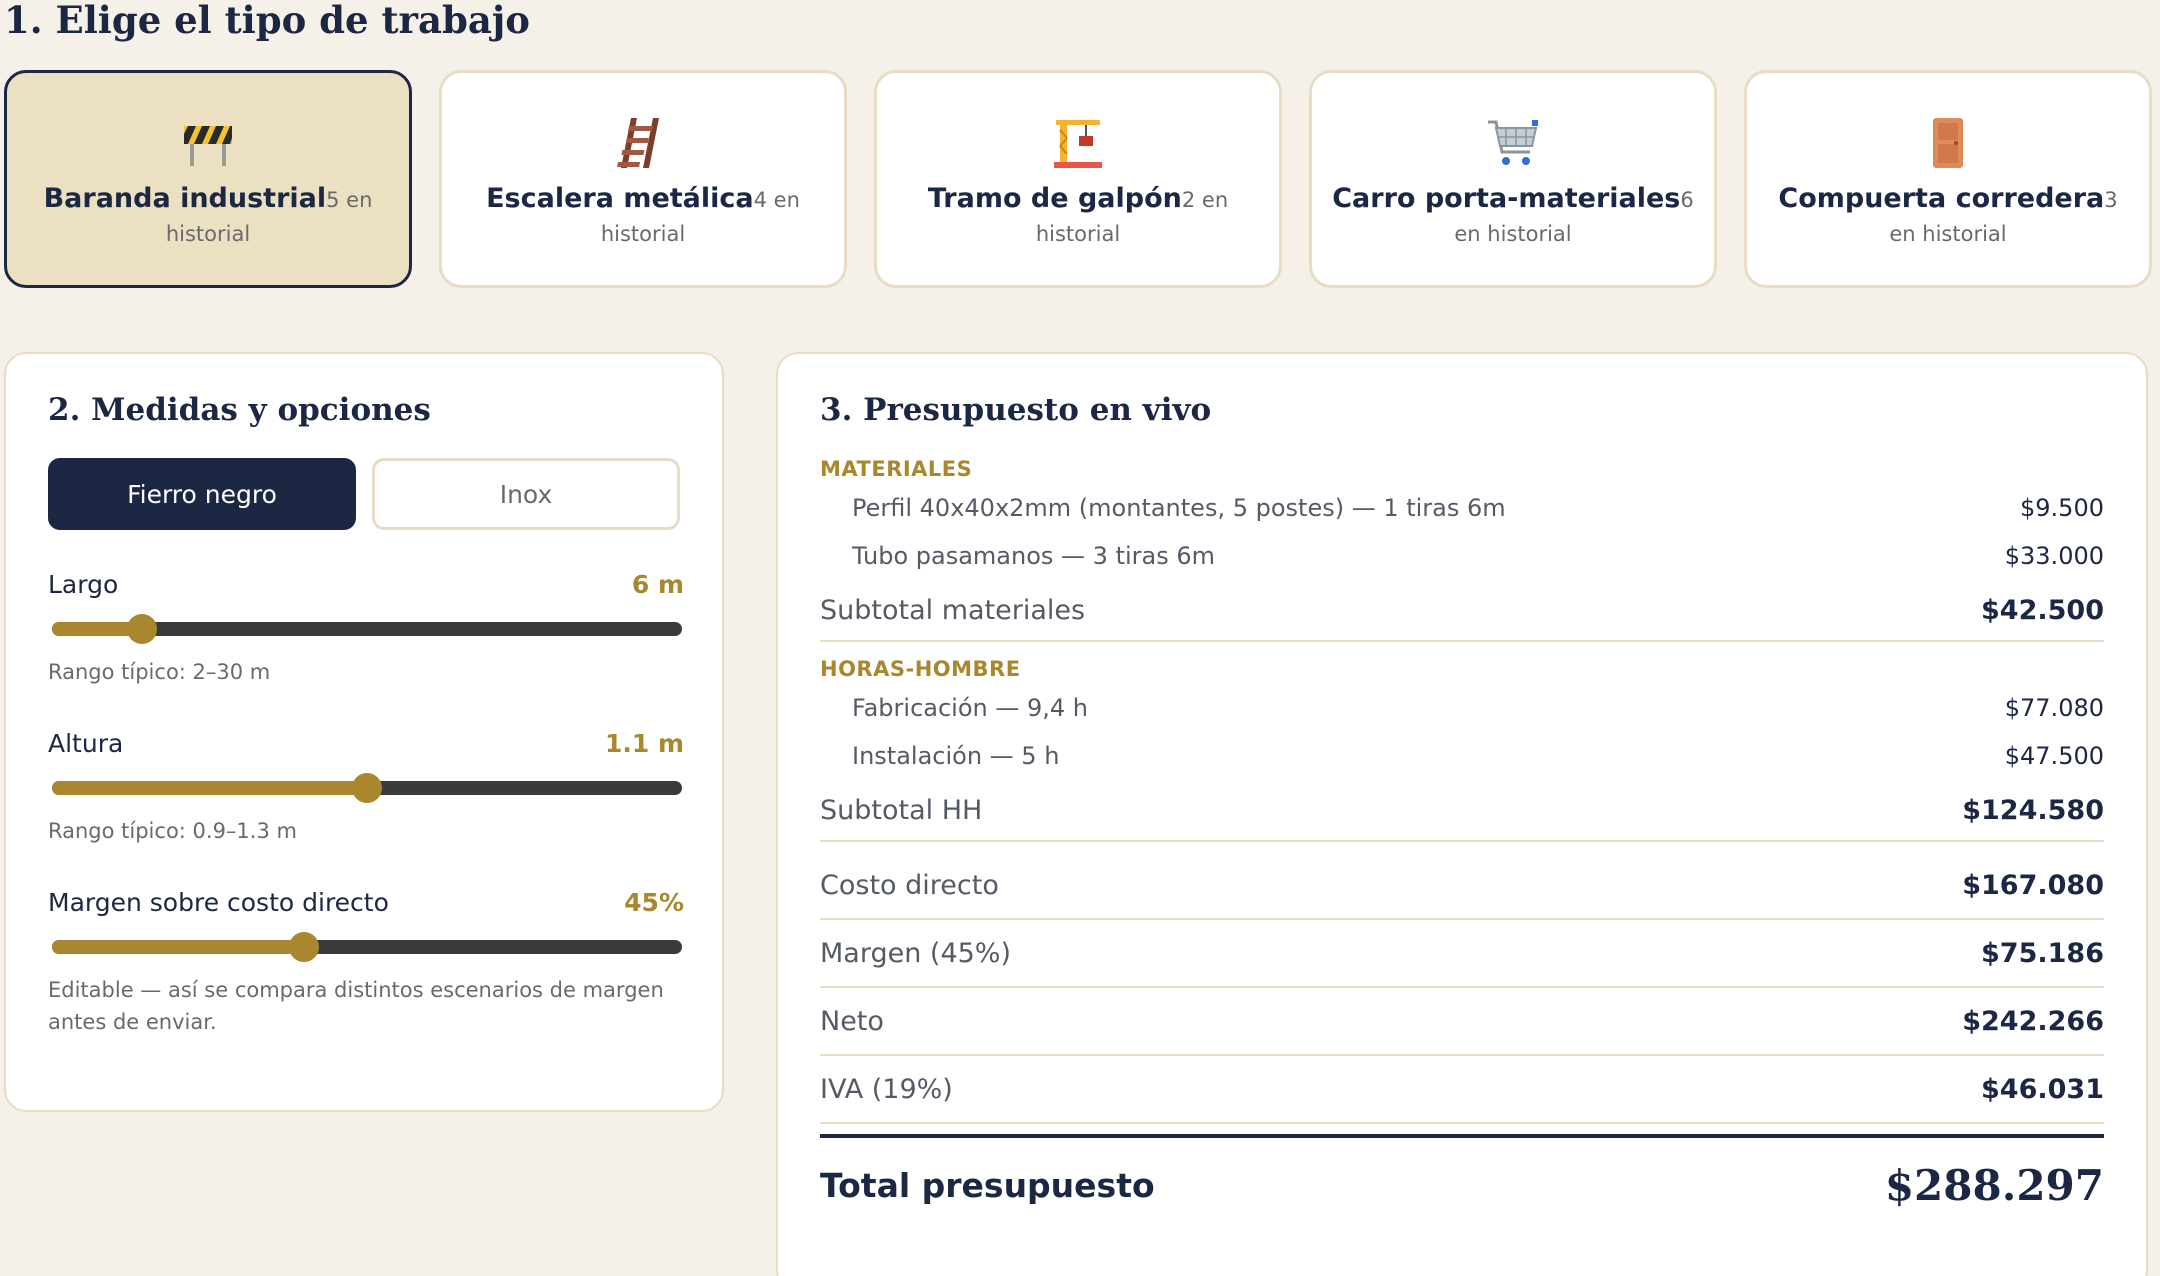 The width and height of the screenshot is (2160, 1276). What do you see at coordinates (364, 494) in the screenshot?
I see `material-toggle: Fierro negro Inox` at bounding box center [364, 494].